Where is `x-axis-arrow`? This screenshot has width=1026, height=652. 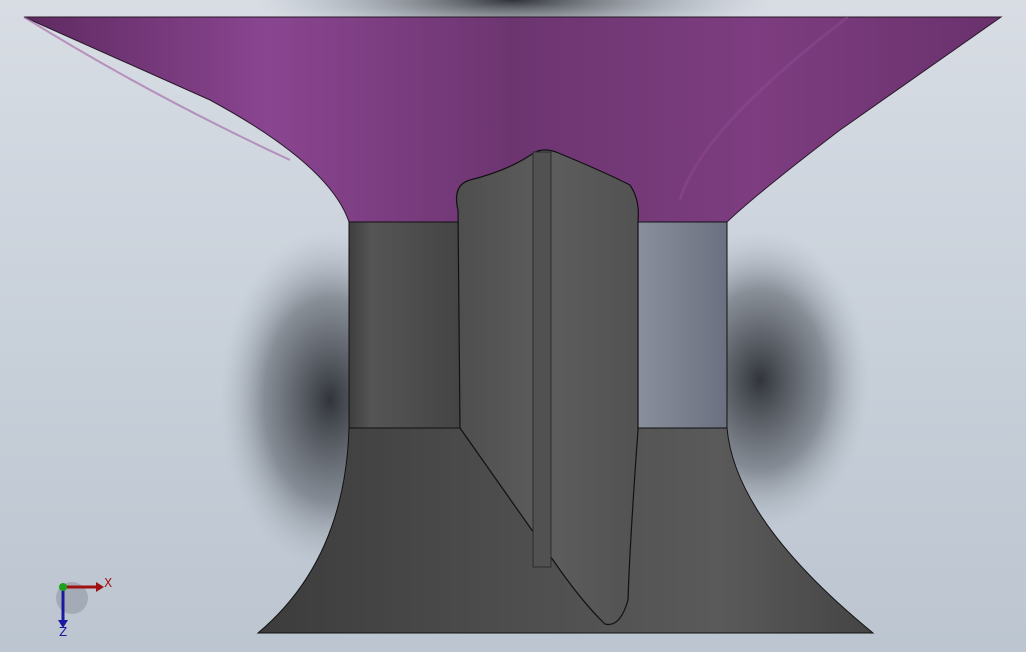
x-axis-arrow is located at coordinates (100, 587).